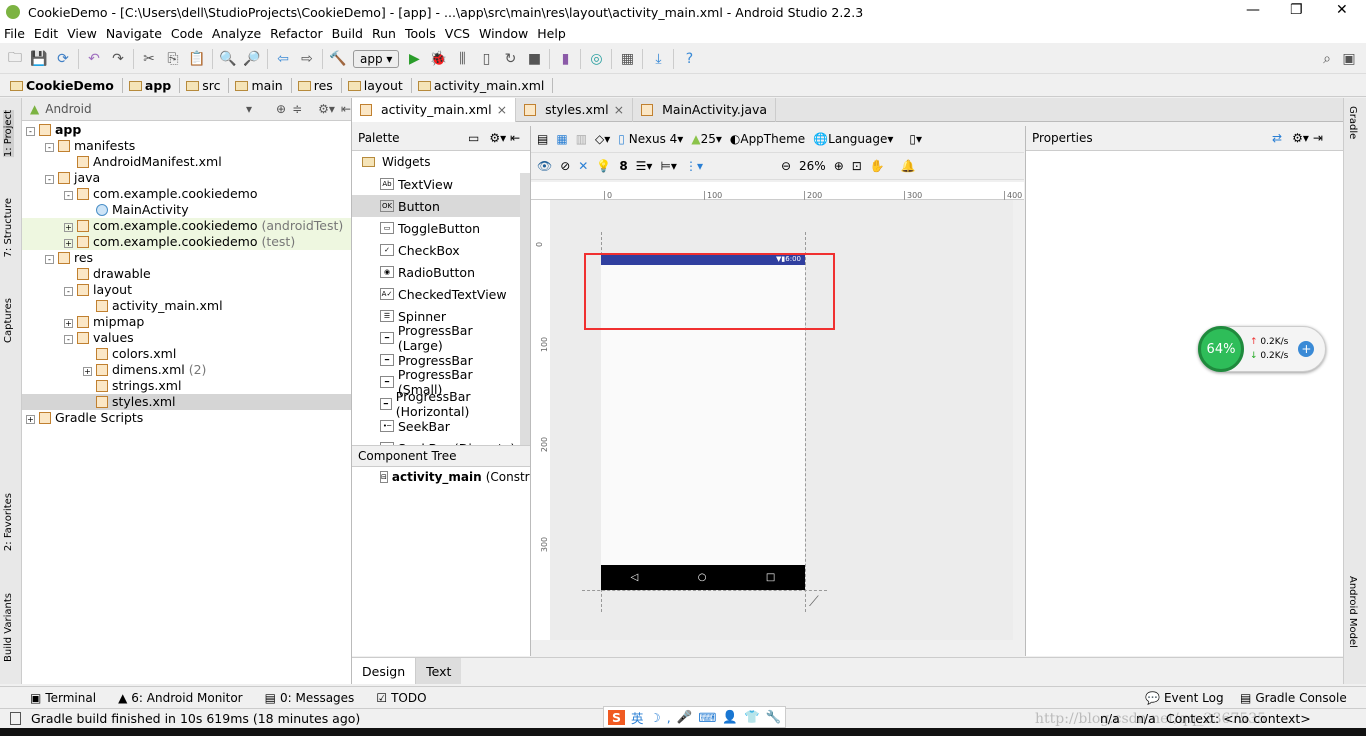 This screenshot has width=1366, height=736. Describe the element at coordinates (186, 274) in the screenshot. I see `tree-item-drawable: drawable` at that location.